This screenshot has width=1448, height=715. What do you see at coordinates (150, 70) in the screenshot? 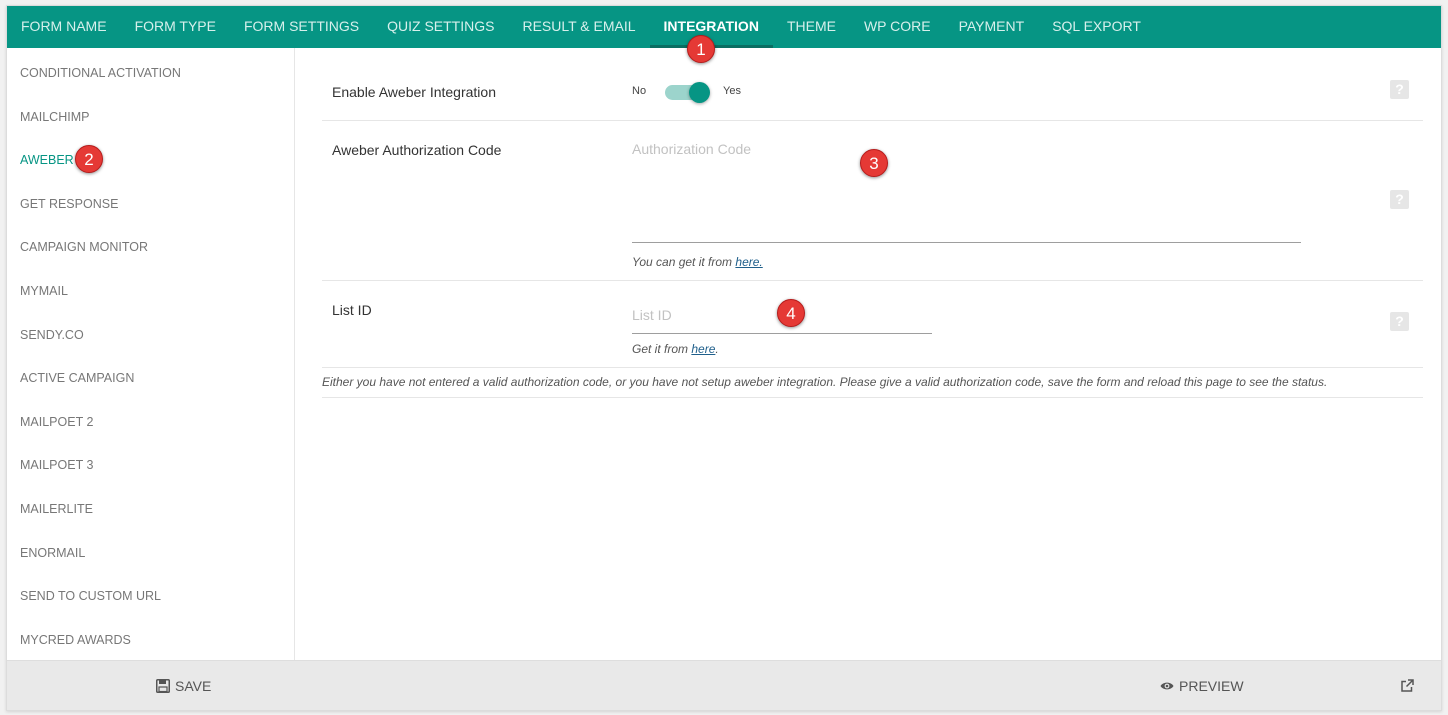
I see `sidebar-item-conditional-activation: CONDITIONAL ACTIVATION` at bounding box center [150, 70].